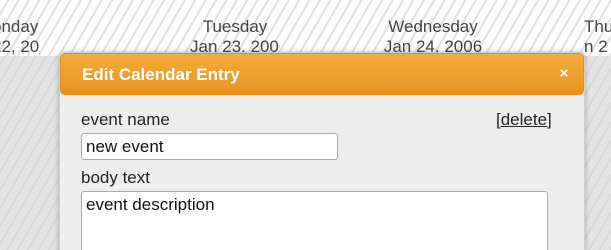  Describe the element at coordinates (596, 46) in the screenshot. I see `day-date: n 2` at that location.